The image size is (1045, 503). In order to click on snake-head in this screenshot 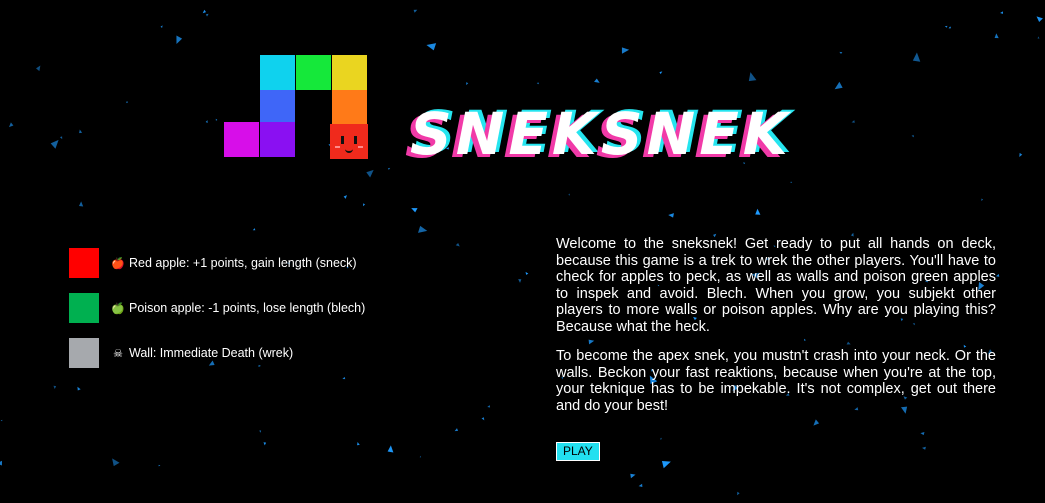, I will do `click(349, 141)`.